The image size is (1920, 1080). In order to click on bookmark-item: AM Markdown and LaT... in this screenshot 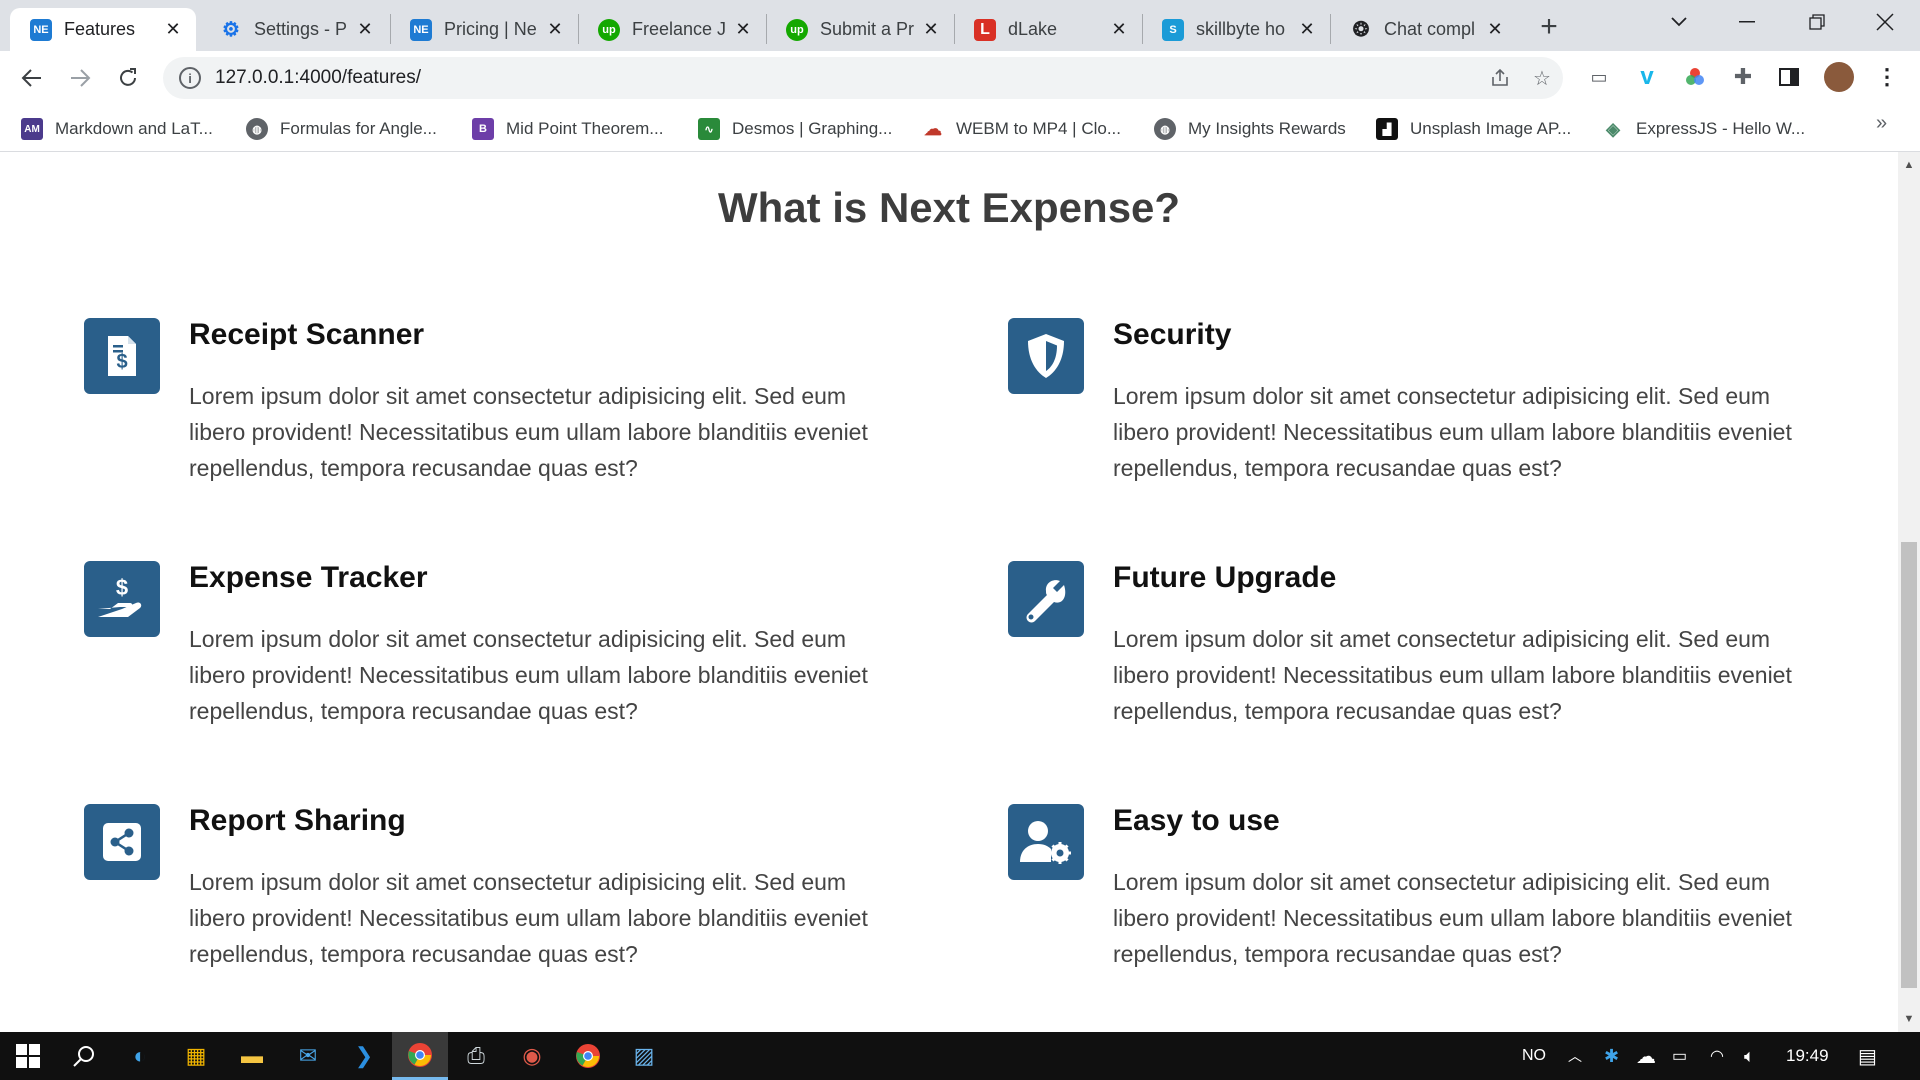, I will do `click(117, 129)`.